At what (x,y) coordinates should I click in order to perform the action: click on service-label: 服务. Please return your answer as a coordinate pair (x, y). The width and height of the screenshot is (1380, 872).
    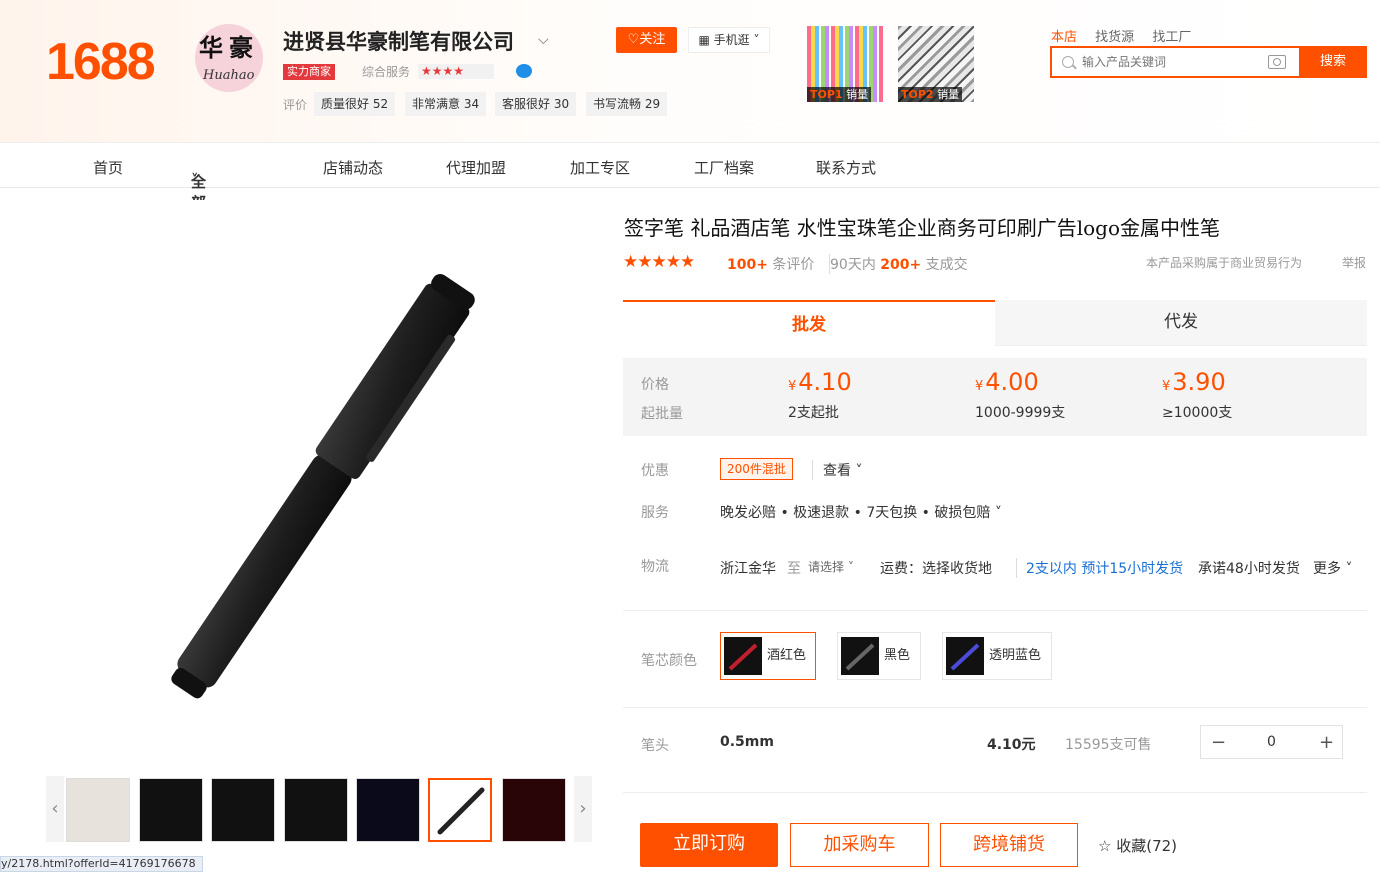
    Looking at the image, I should click on (655, 513).